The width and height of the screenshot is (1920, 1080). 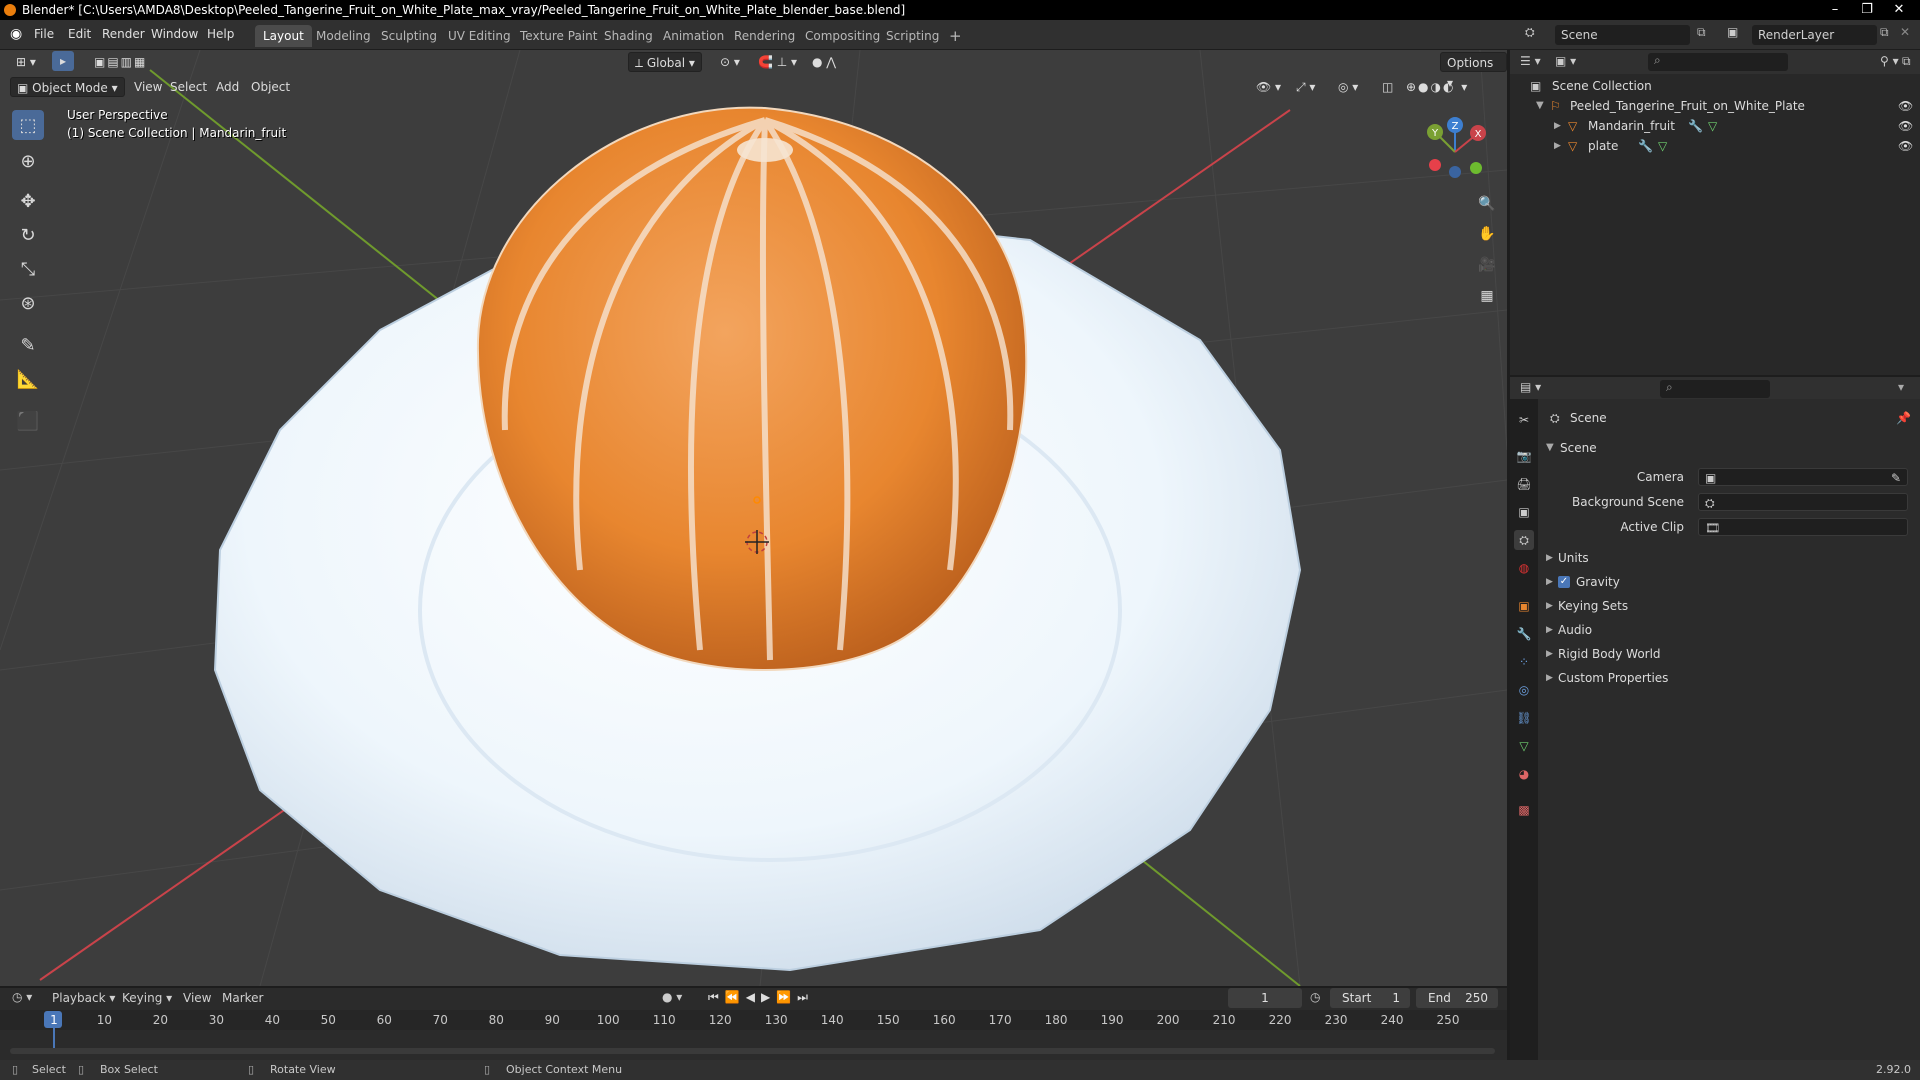 What do you see at coordinates (83, 998) in the screenshot?
I see `timeline-menu-playback: Playback ▾` at bounding box center [83, 998].